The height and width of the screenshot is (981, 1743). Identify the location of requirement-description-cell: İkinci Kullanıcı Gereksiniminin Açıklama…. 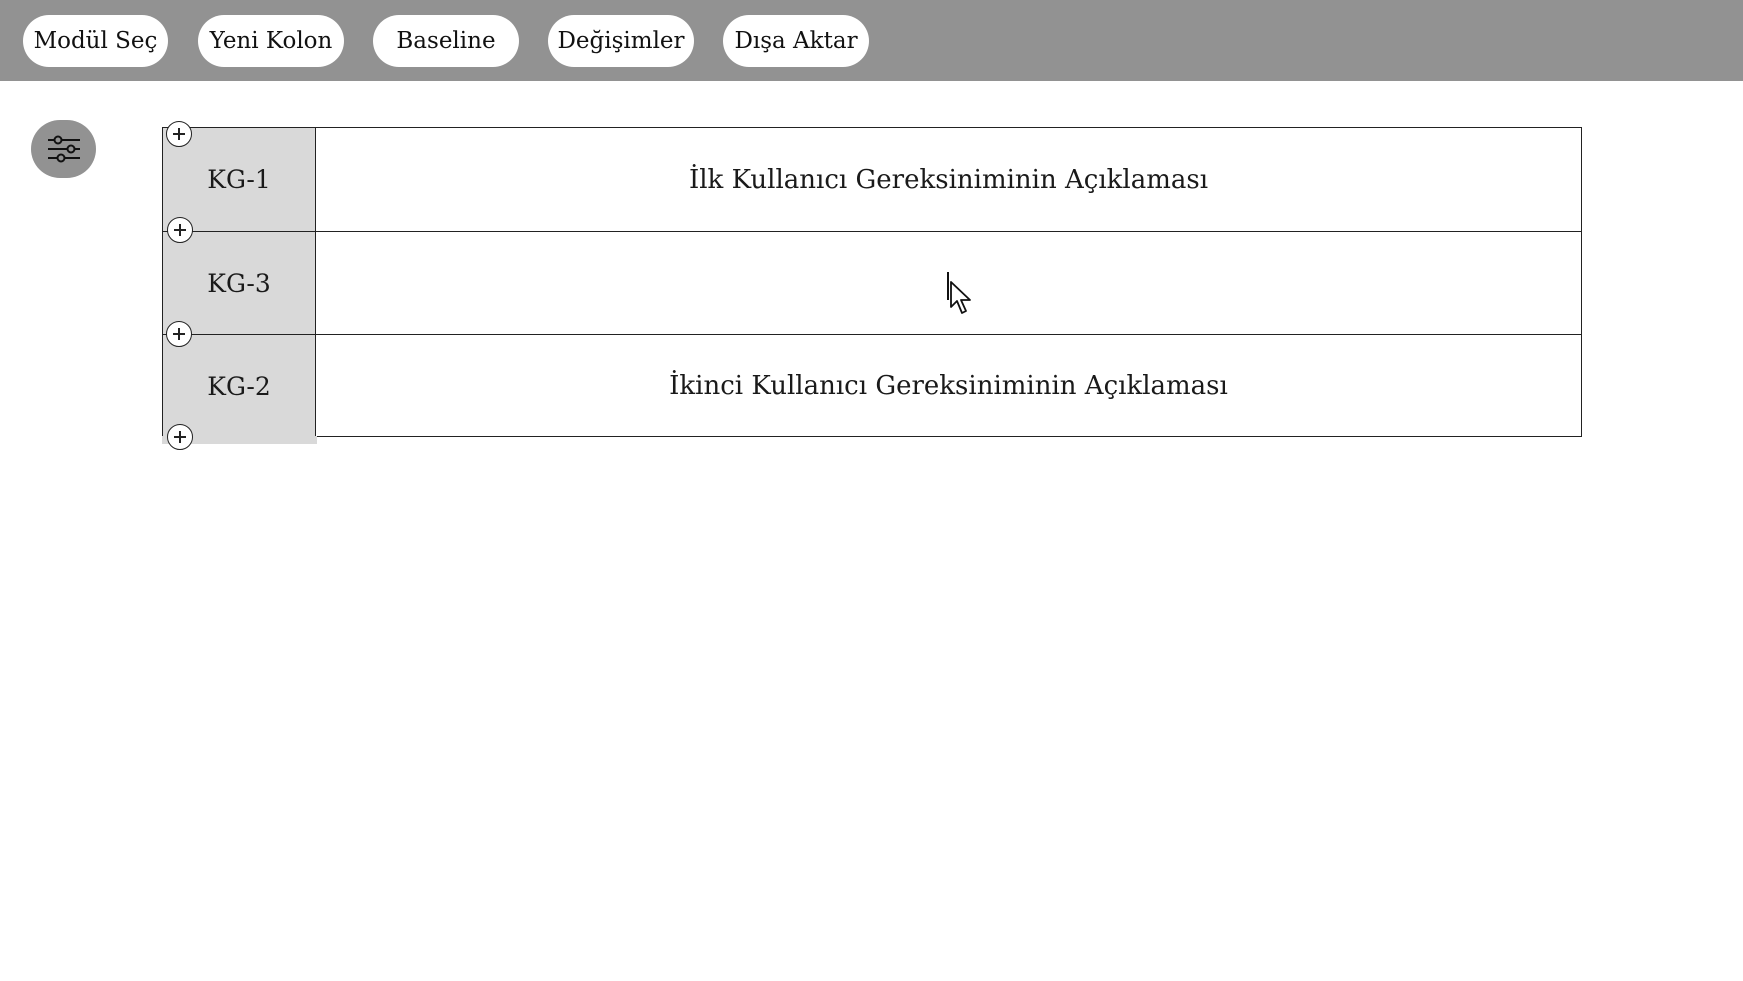
(948, 386).